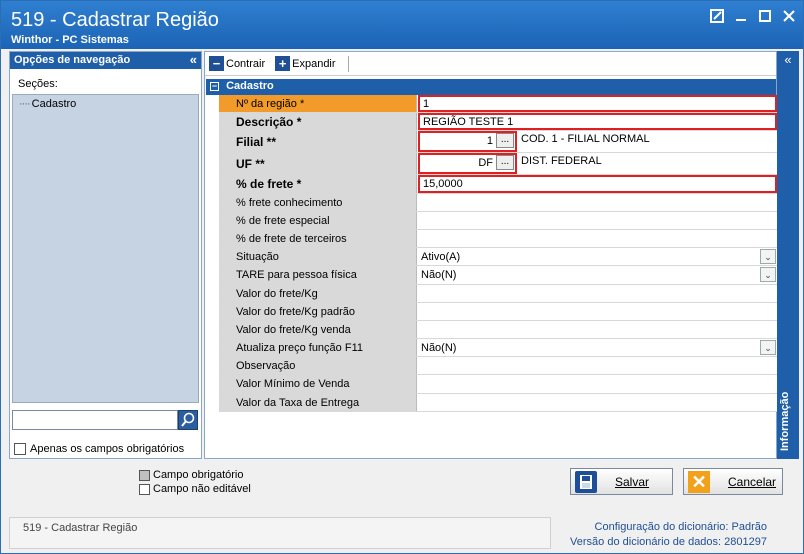  I want to click on section-collapse-icon: −, so click(214, 86).